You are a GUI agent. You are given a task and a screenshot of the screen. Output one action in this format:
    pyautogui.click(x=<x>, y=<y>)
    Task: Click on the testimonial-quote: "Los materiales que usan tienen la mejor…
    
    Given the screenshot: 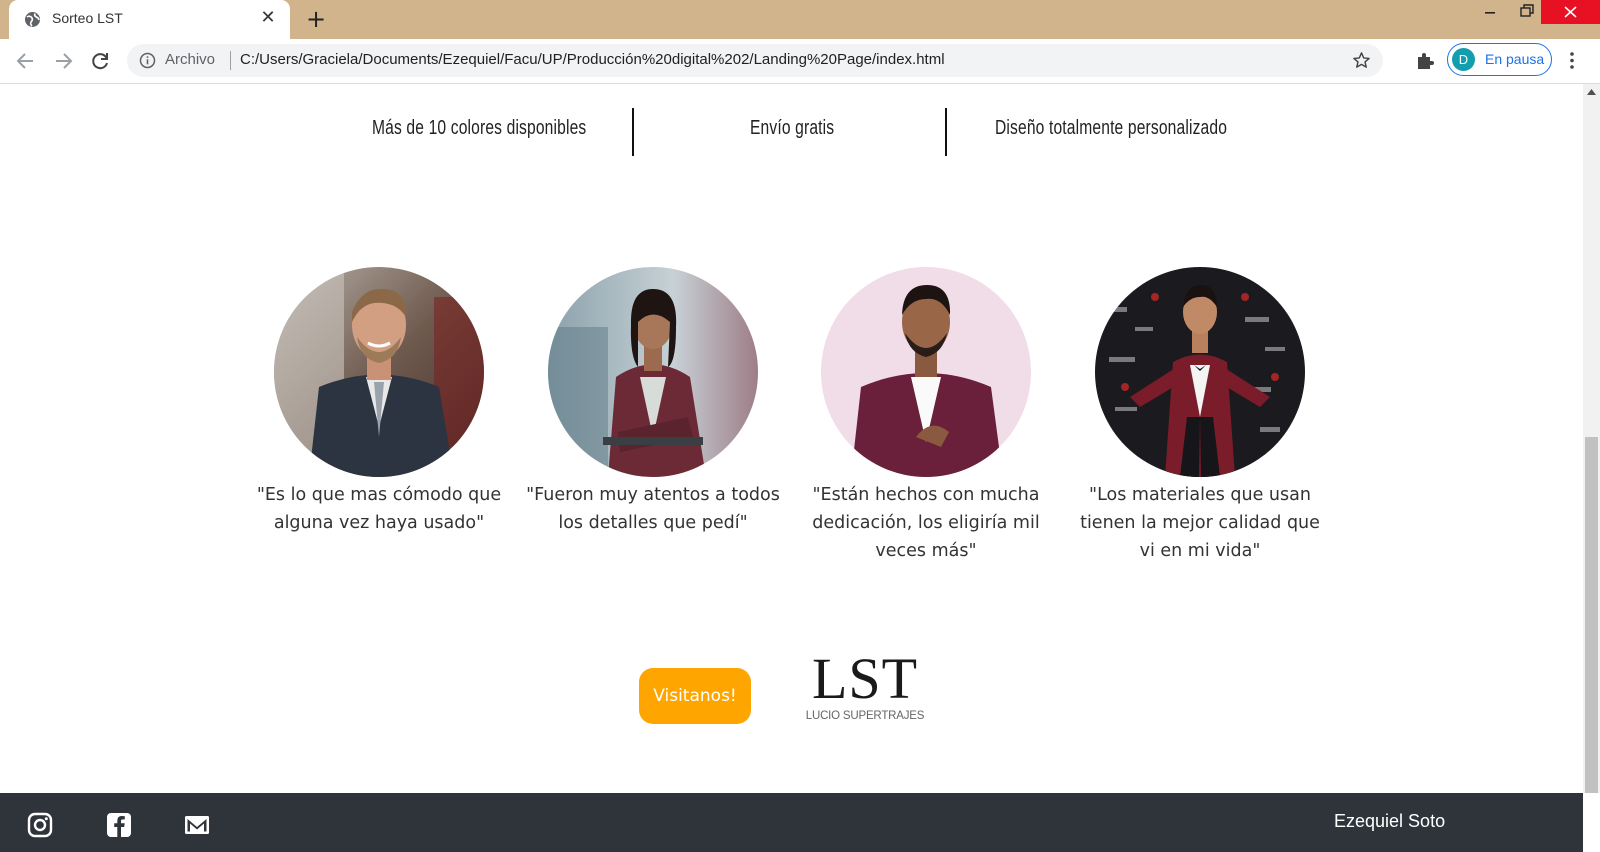 What is the action you would take?
    pyautogui.click(x=1200, y=523)
    